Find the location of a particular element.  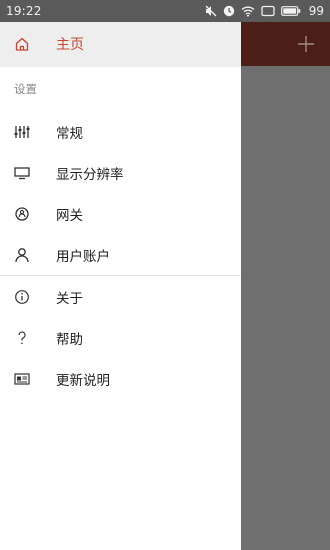

status-icons: 99 is located at coordinates (264, 11).